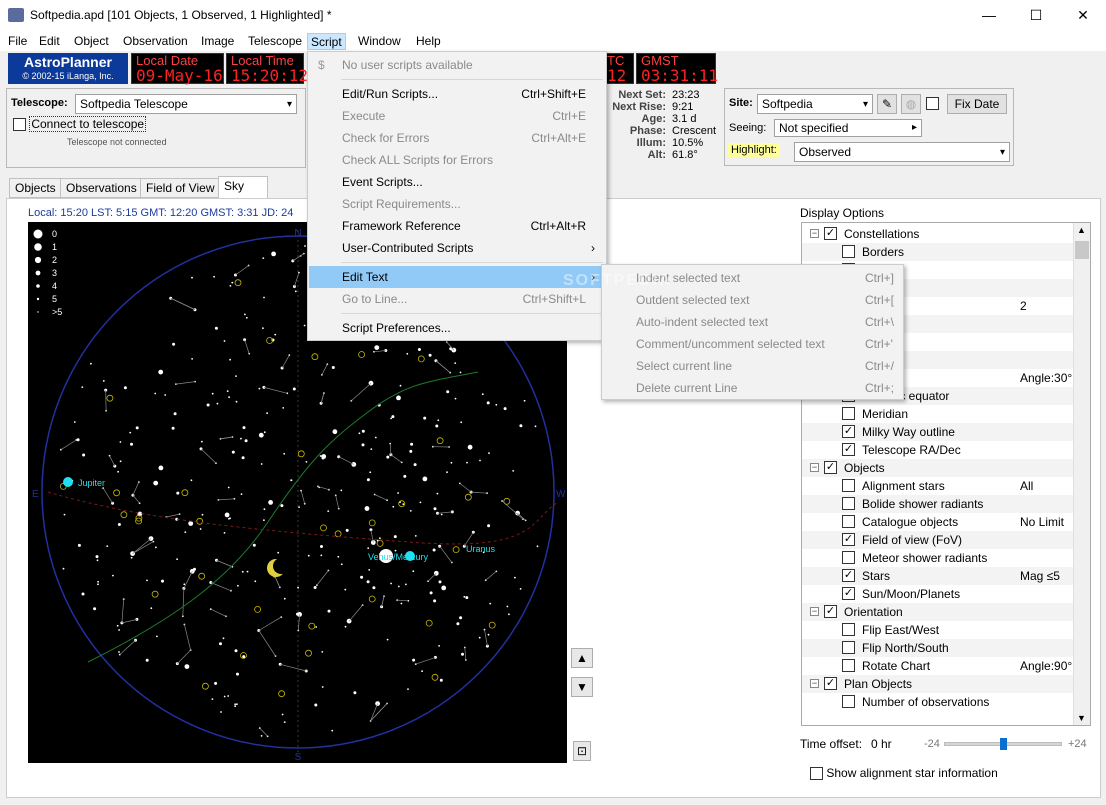 The width and height of the screenshot is (1106, 805). I want to click on display-option-row: ✓ Stars Mag ≤5, so click(937, 576).